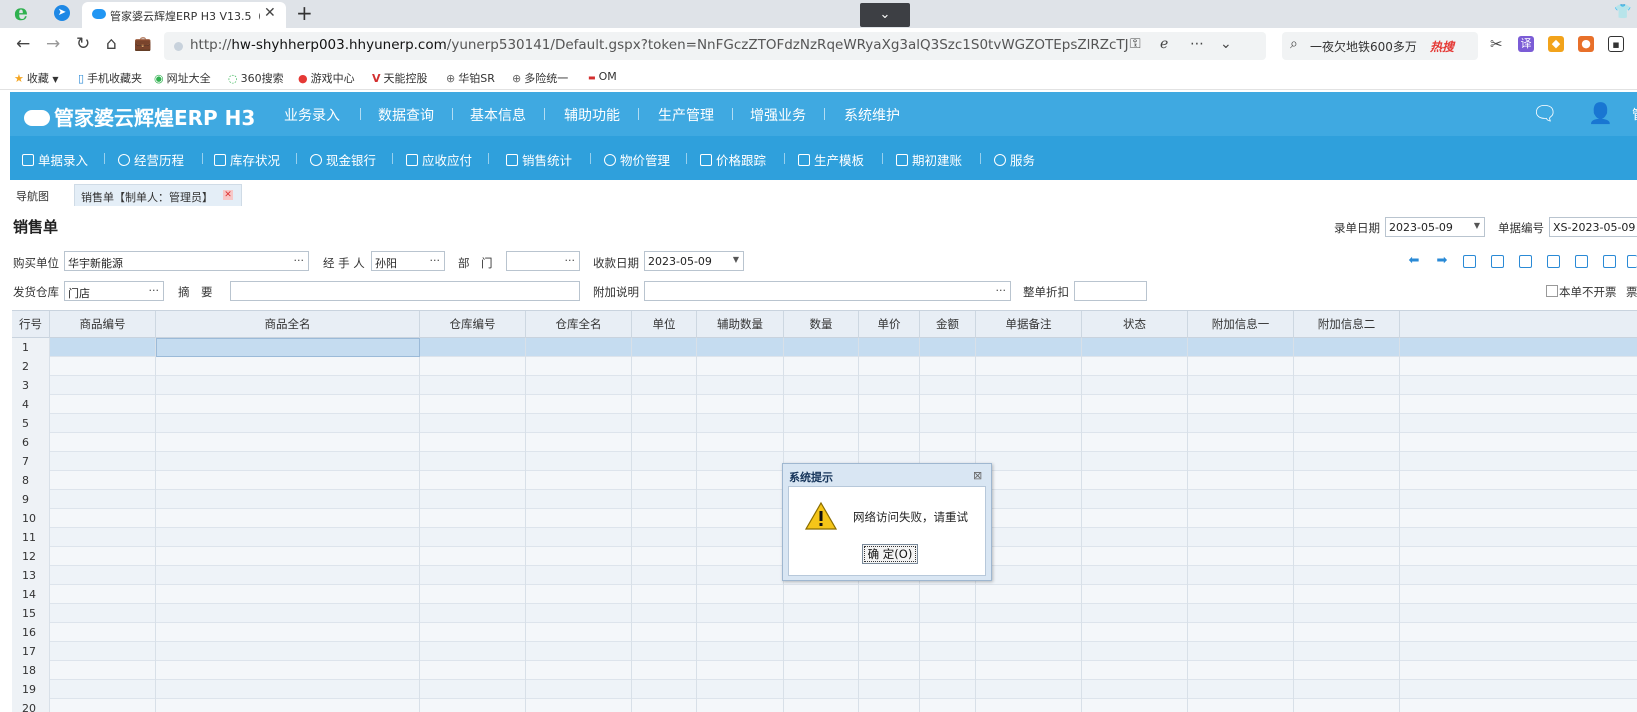  I want to click on barcode-icon, so click(1469, 261).